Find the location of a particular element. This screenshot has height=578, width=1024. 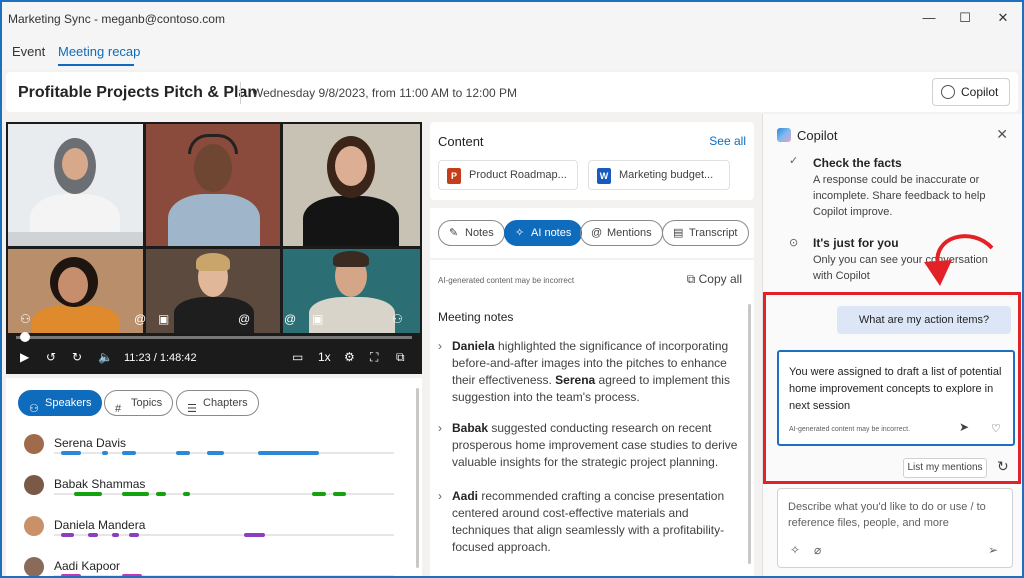

meeting-title: Profitable Projects Pitch & Plan is located at coordinates (138, 92).